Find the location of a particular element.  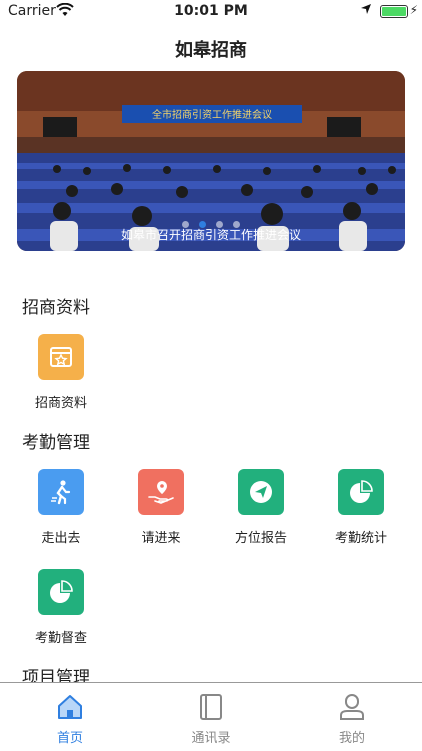

grid-item-label: 招商资料 is located at coordinates (60, 403).